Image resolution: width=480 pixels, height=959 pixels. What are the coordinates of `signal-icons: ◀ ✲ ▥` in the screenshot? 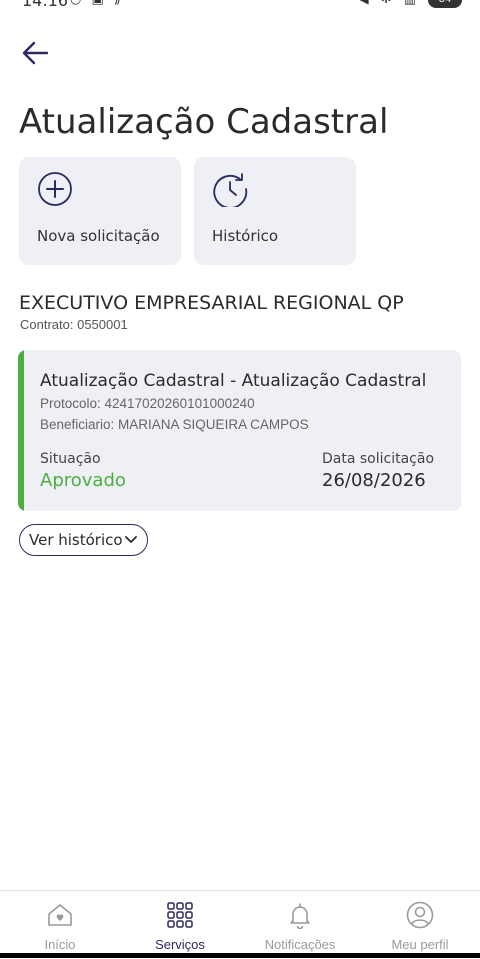 It's located at (389, 3).